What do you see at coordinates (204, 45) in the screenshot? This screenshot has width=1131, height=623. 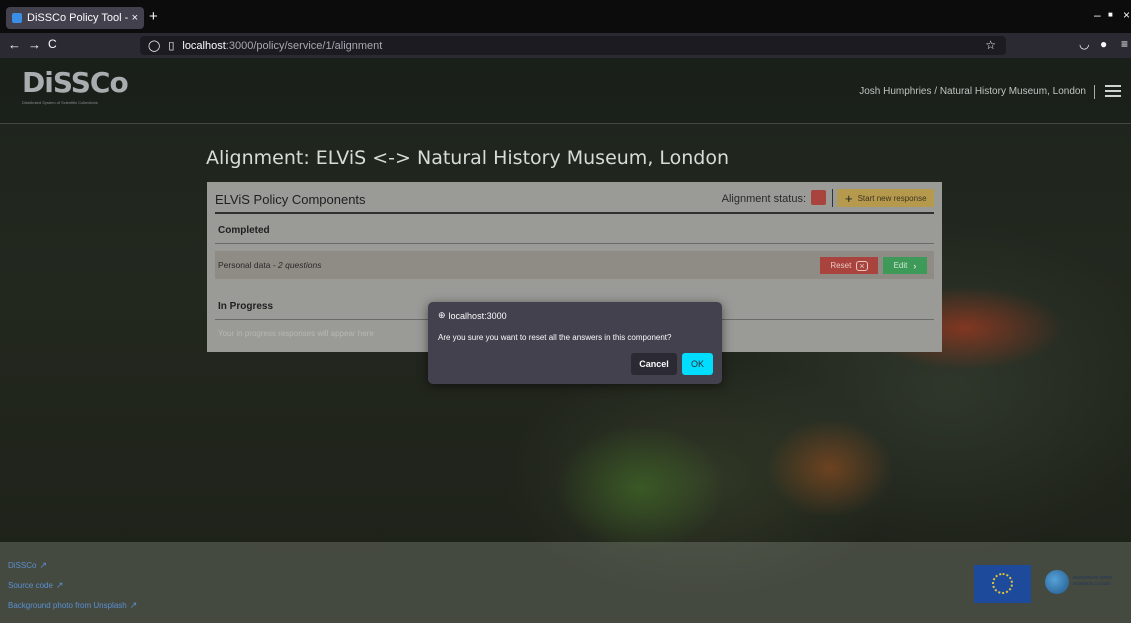 I see `url-host: localhost` at bounding box center [204, 45].